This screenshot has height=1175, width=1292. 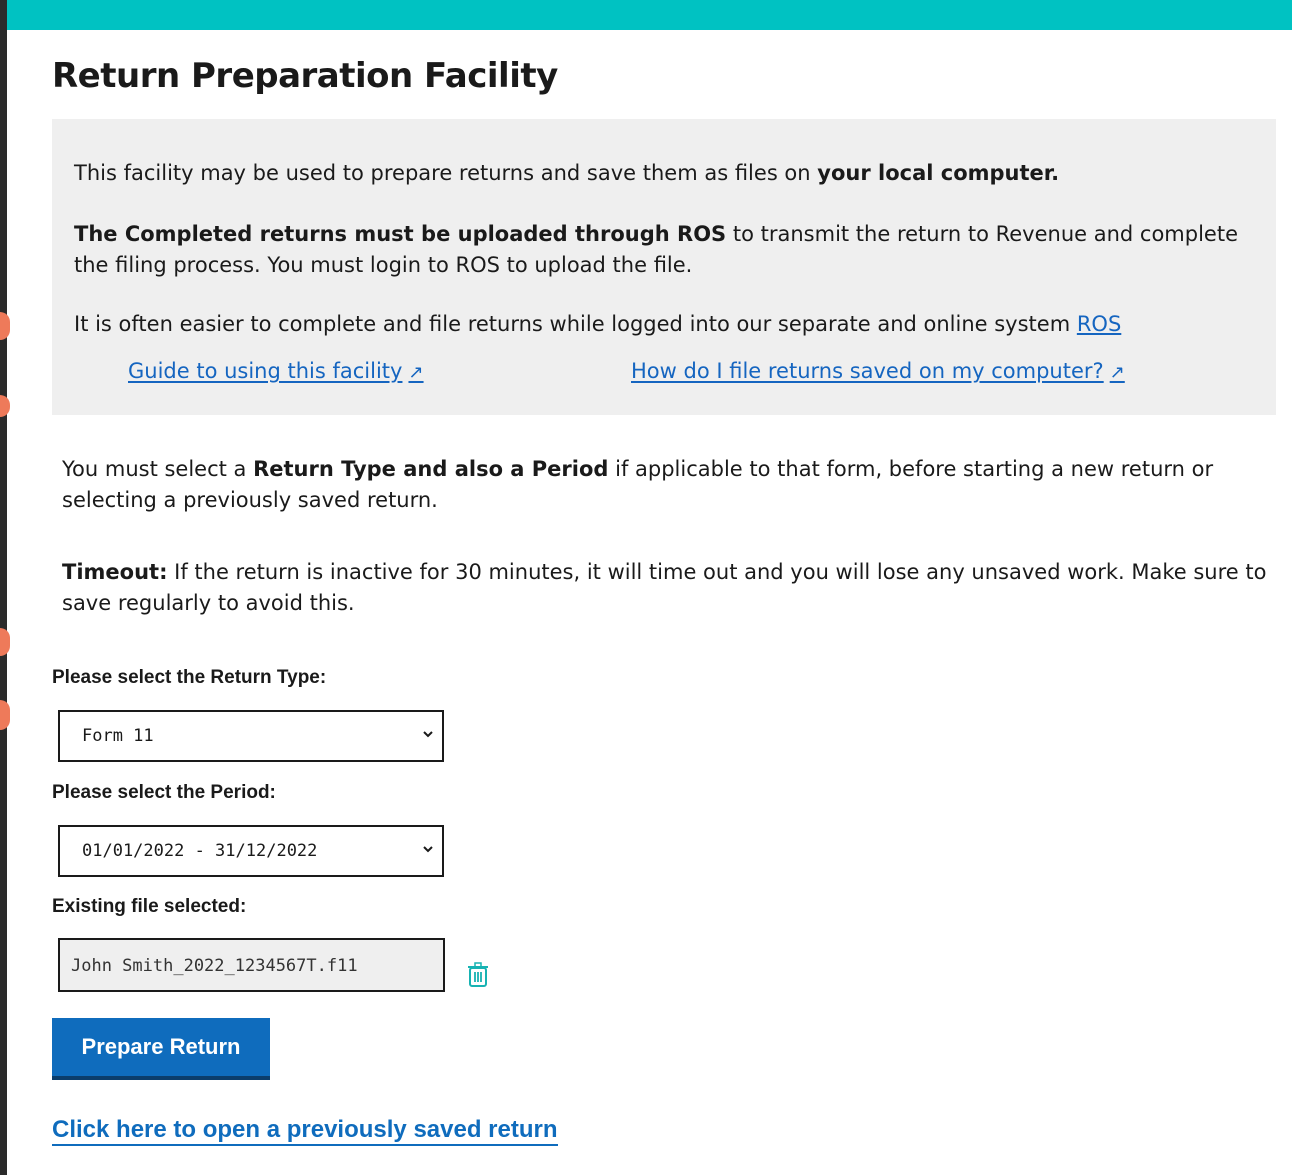 I want to click on guide-link: Guide to using this facility ↗, so click(x=276, y=371).